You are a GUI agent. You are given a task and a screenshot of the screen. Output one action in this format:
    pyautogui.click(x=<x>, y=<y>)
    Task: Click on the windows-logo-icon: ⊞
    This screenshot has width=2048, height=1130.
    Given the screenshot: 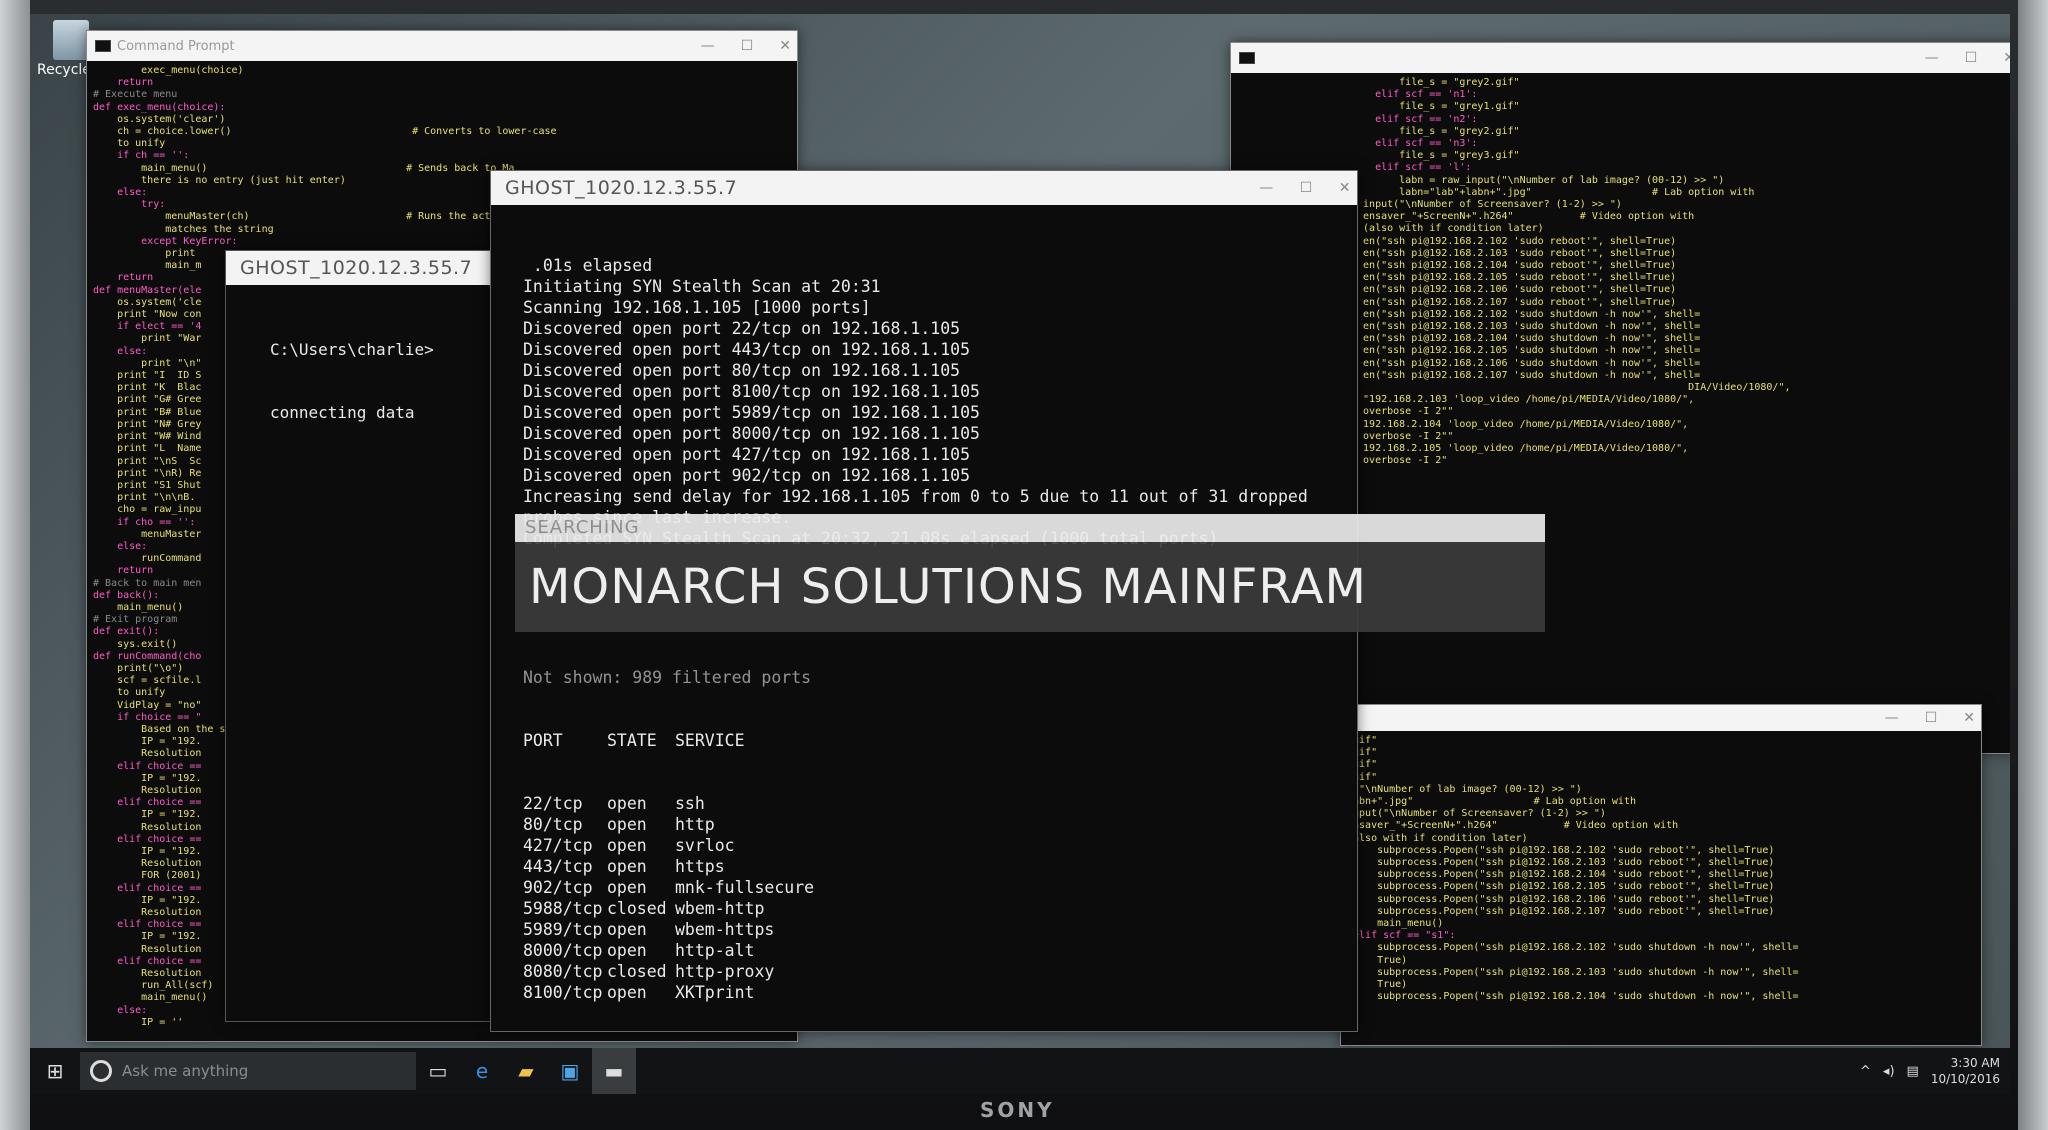 What is the action you would take?
    pyautogui.click(x=55, y=1071)
    